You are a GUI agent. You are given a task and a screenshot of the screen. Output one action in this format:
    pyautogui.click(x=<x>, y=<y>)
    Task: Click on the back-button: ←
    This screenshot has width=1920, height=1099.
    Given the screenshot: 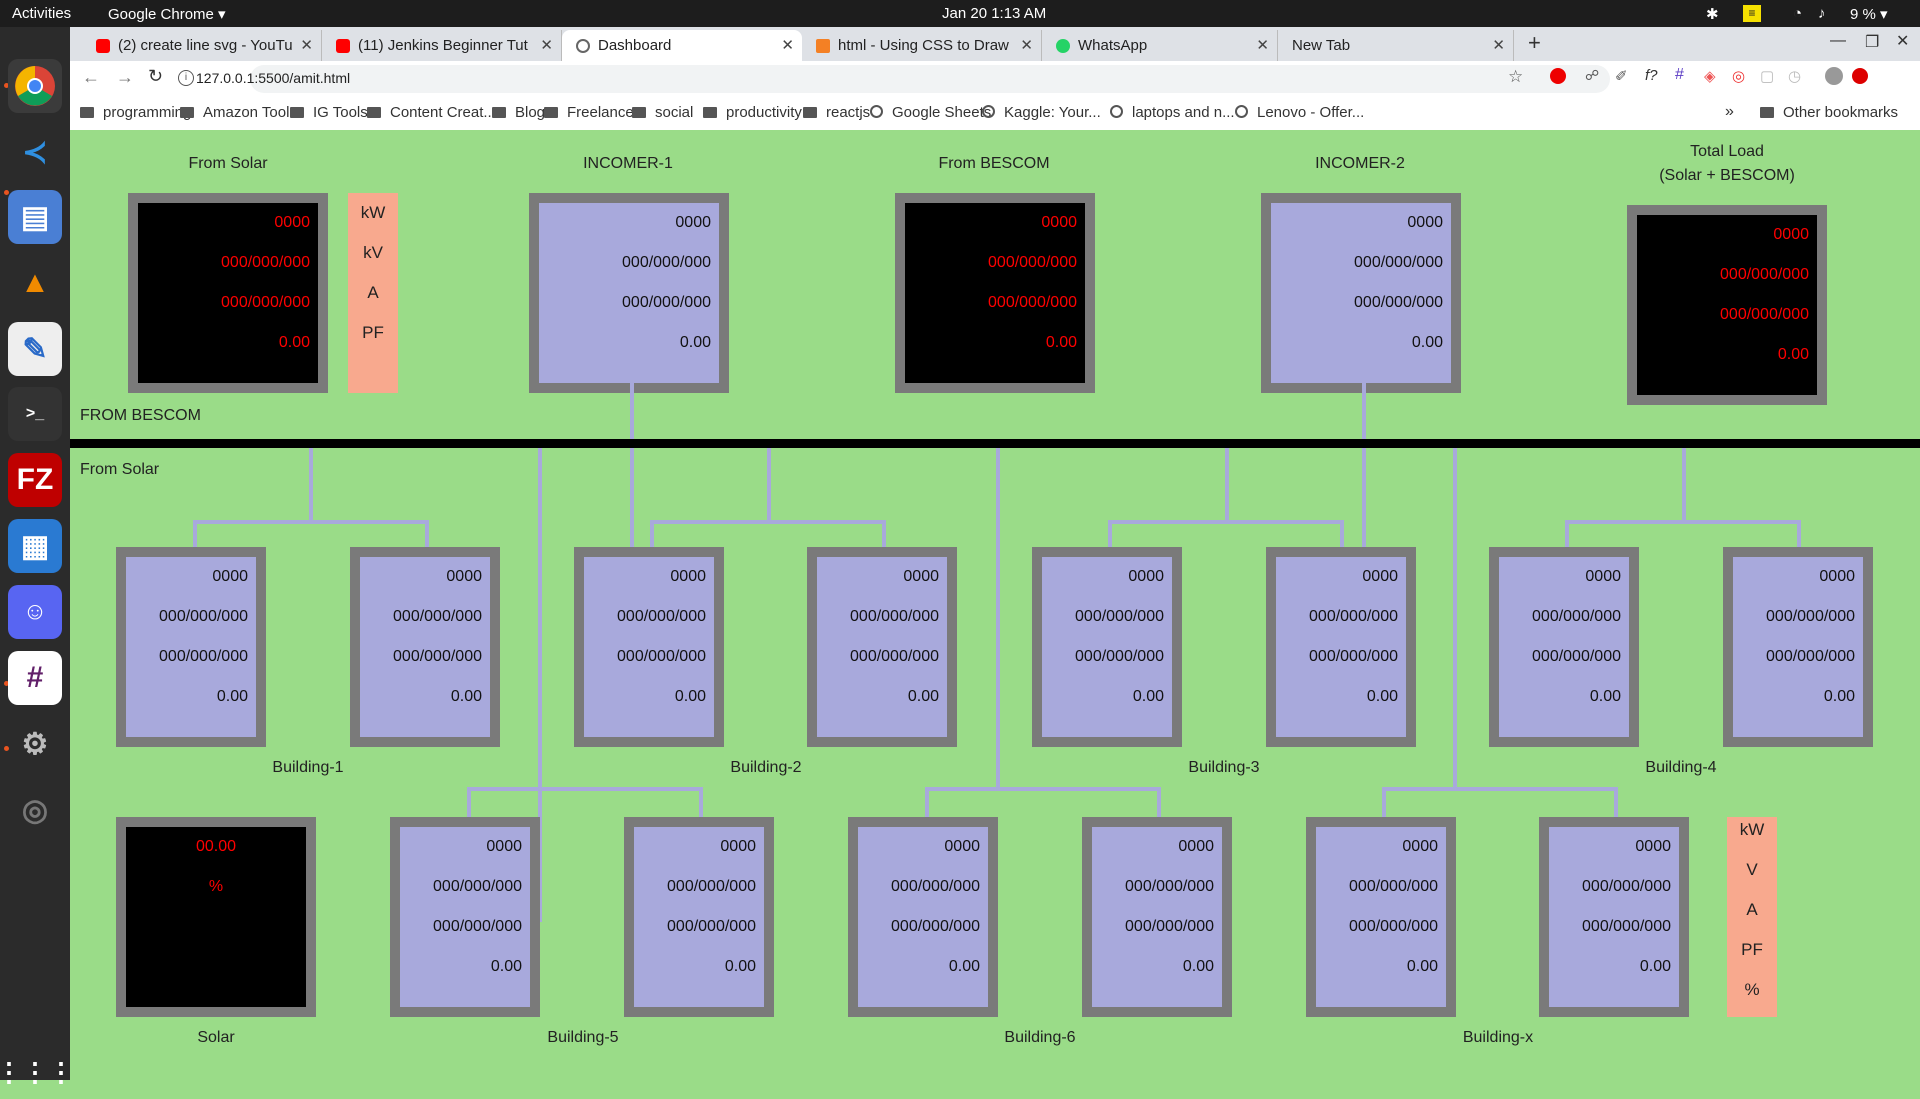 What is the action you would take?
    pyautogui.click(x=91, y=77)
    